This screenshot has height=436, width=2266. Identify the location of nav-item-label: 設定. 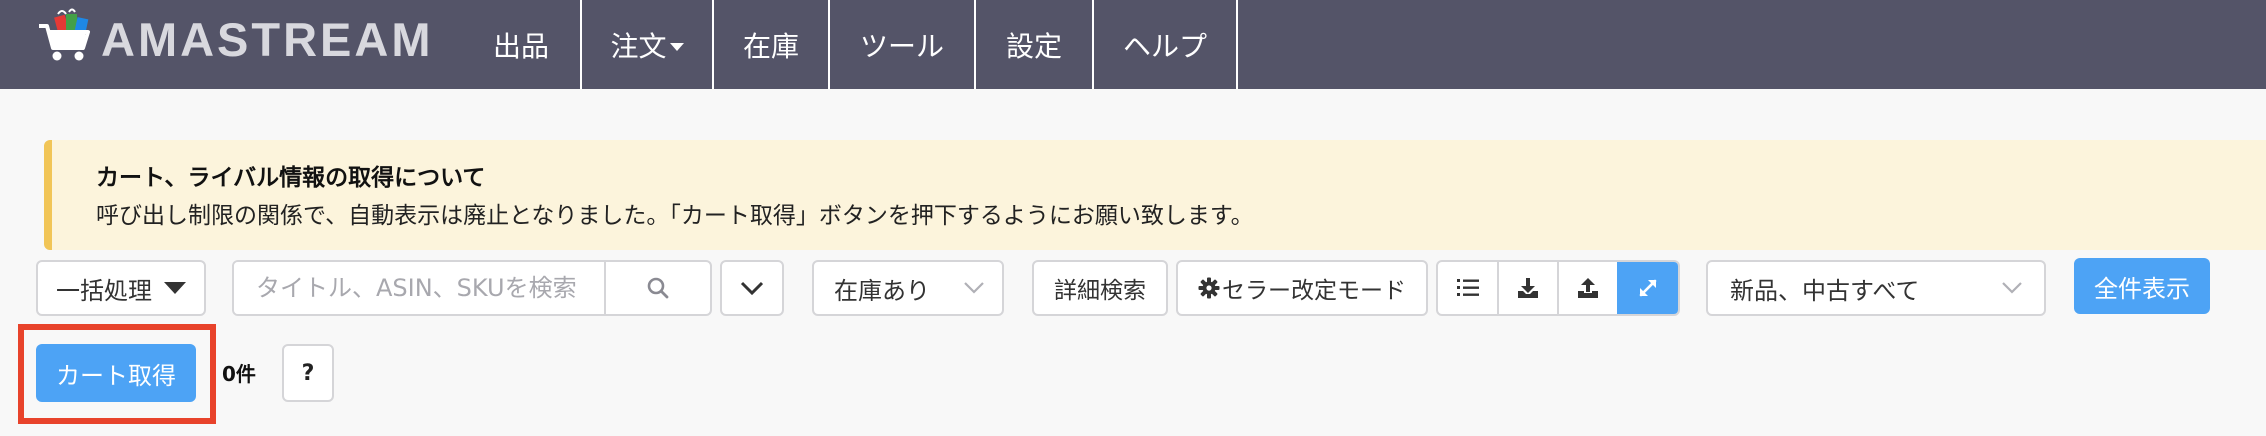
(1033, 46).